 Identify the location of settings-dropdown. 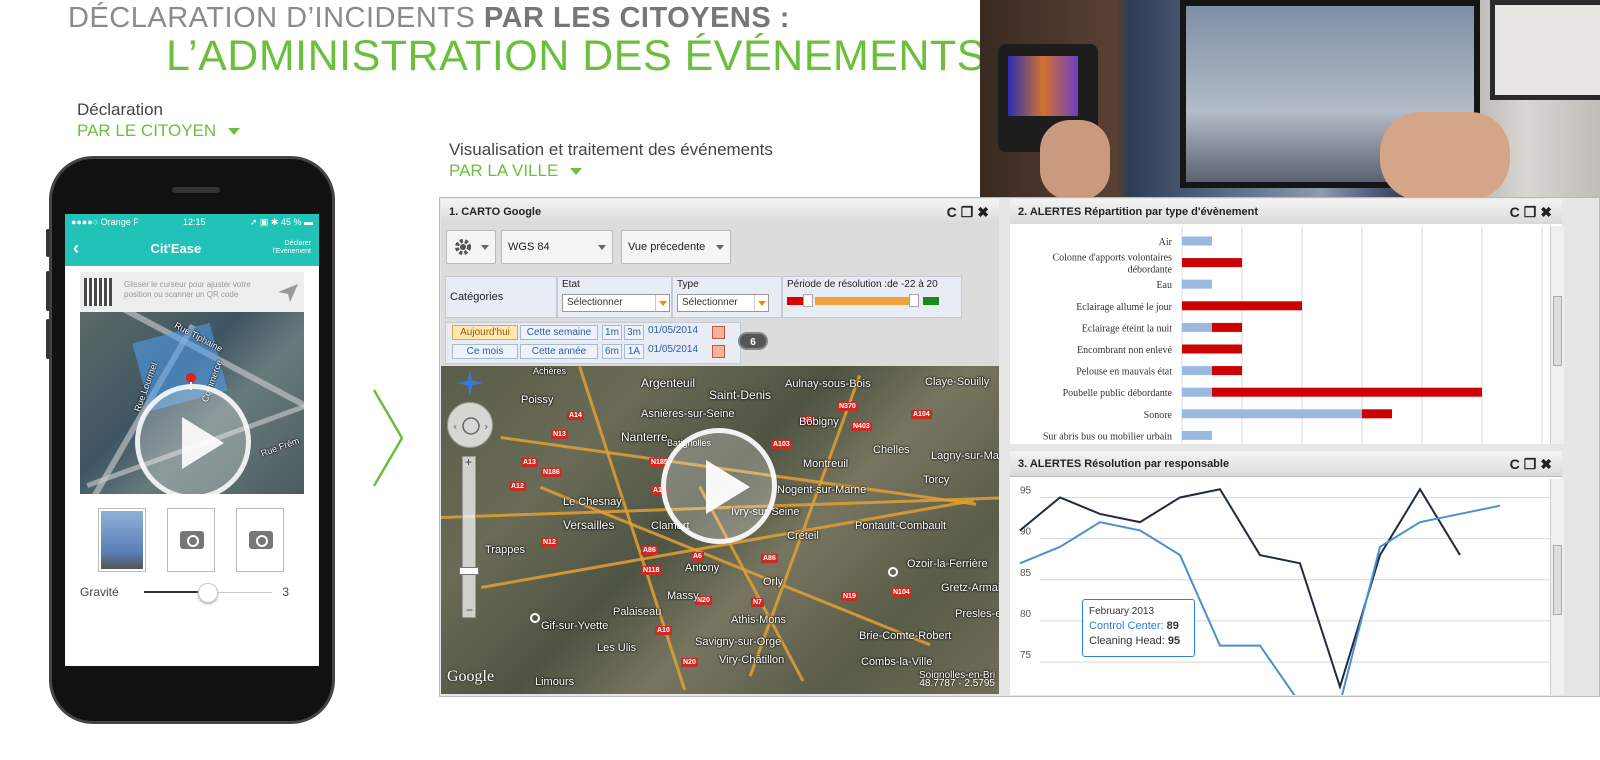
(471, 247).